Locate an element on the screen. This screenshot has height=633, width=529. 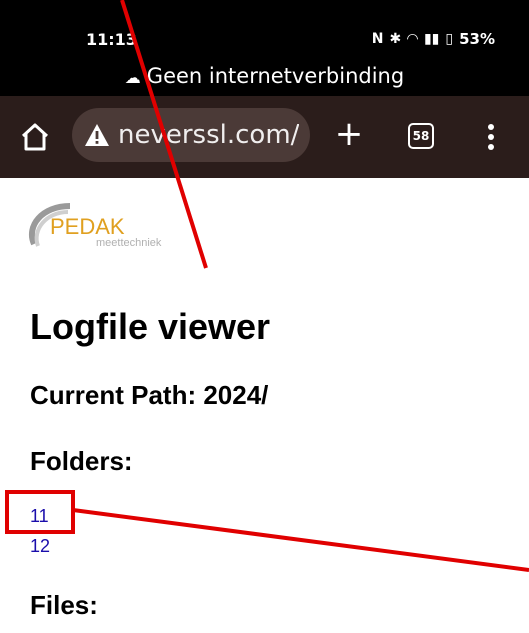
new-tab-button: + is located at coordinates (349, 134).